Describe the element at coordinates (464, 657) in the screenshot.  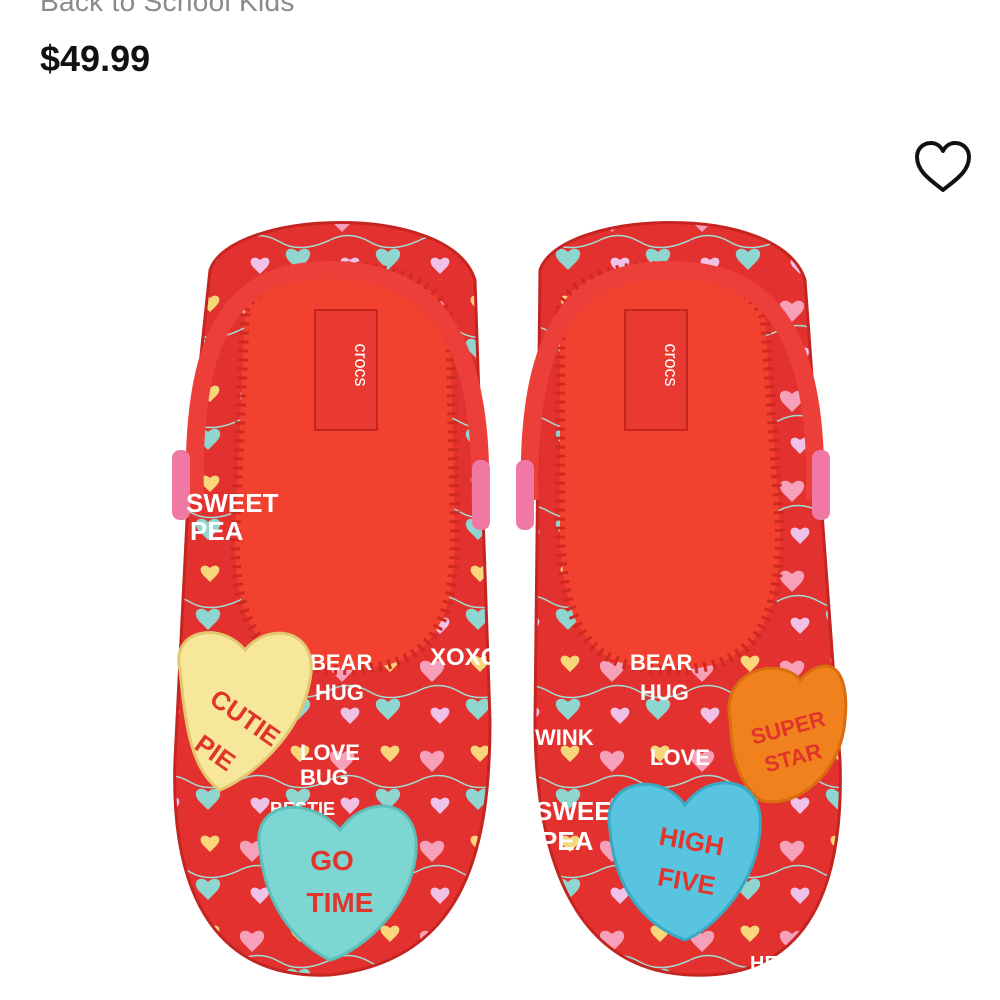
I see `print-xoxo: XOXO` at that location.